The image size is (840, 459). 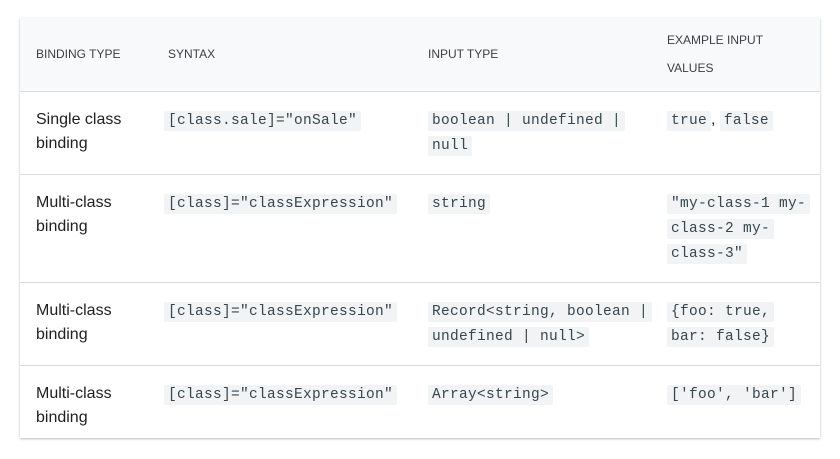 What do you see at coordinates (689, 120) in the screenshot?
I see `example-value-code: true` at bounding box center [689, 120].